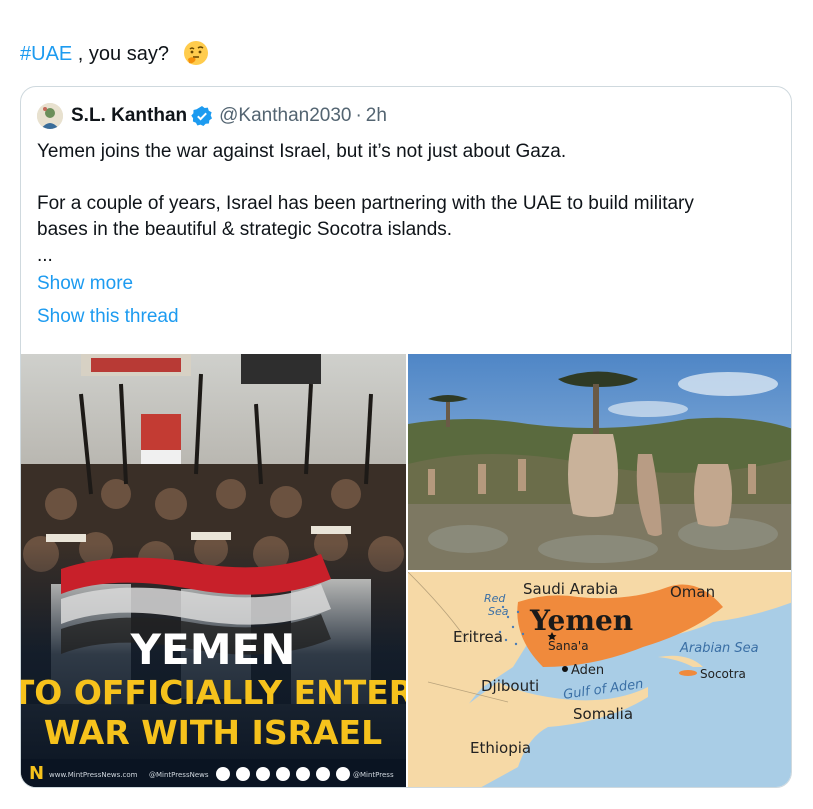 The image size is (813, 809). What do you see at coordinates (213, 692) in the screenshot?
I see `poster-headline-2: TO OFFICIALLY ENTER` at bounding box center [213, 692].